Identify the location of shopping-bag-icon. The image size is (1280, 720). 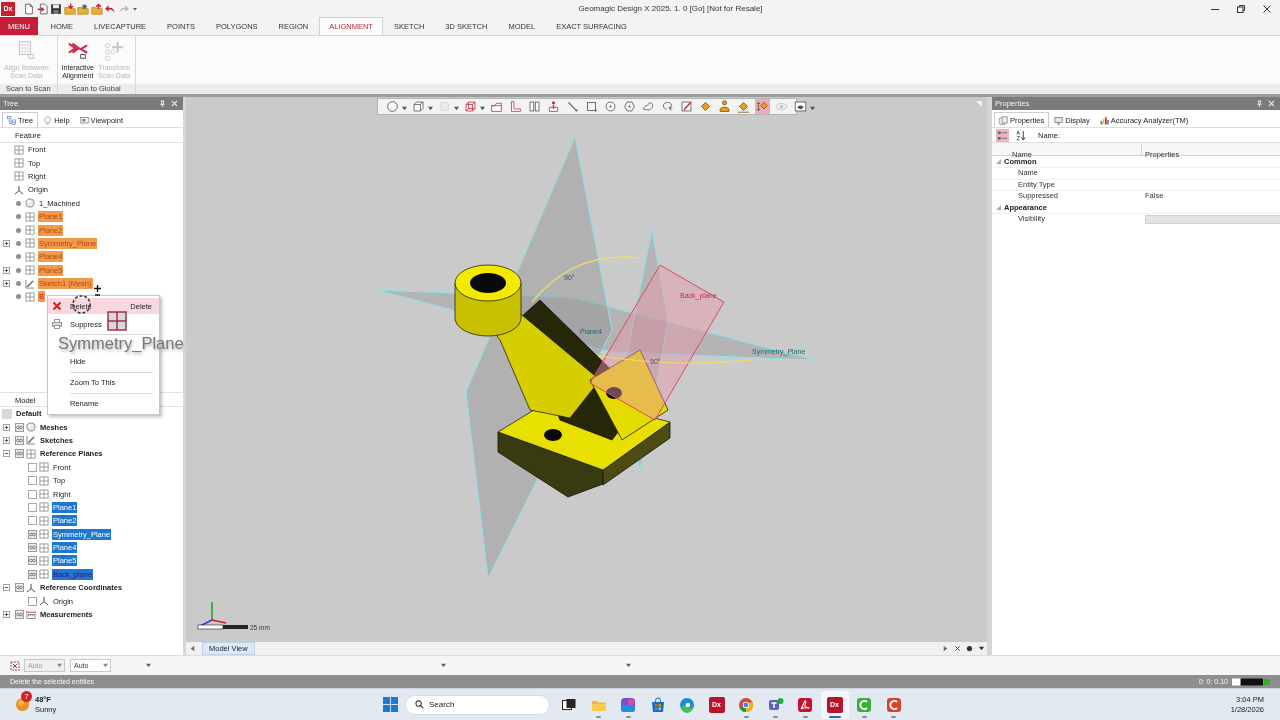
(657, 704).